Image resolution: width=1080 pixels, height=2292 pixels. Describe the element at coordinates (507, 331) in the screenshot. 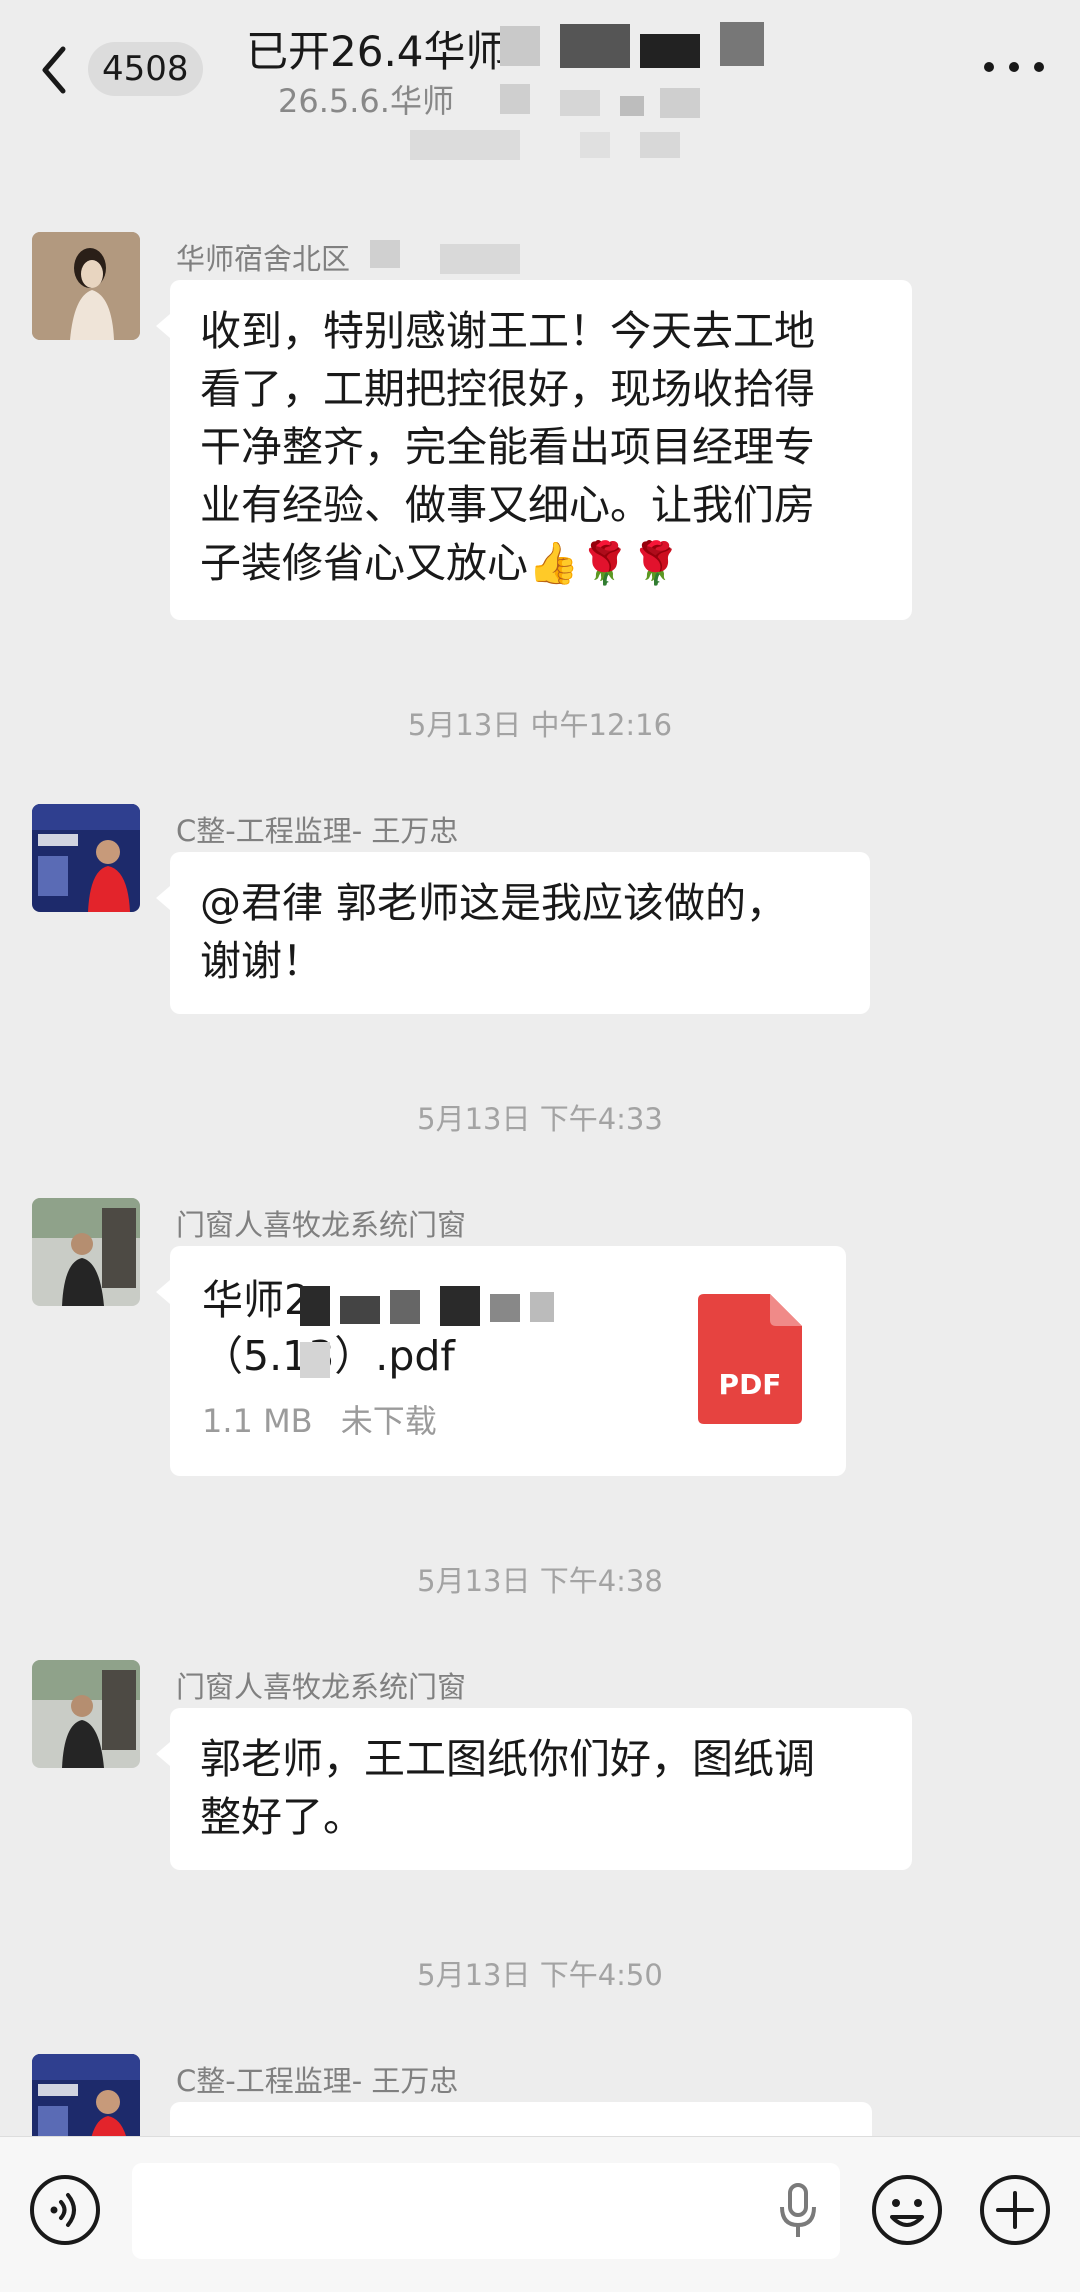

I see `message-line: 收到，特别感谢王工！今天去工地` at that location.